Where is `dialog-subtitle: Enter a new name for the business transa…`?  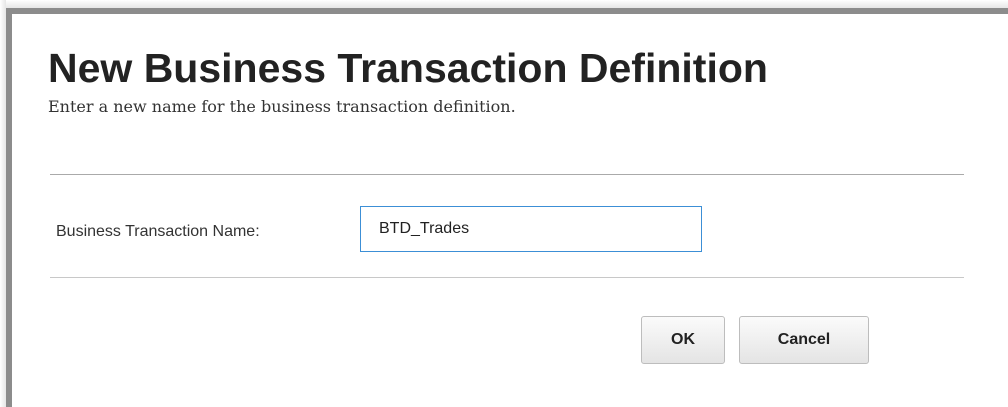 dialog-subtitle: Enter a new name for the business transa… is located at coordinates (282, 106).